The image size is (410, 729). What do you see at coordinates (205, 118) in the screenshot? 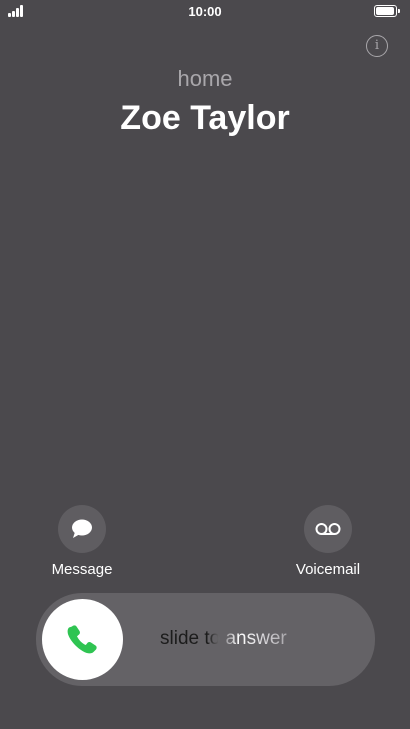
I see `caller-name: Zoe Taylor` at bounding box center [205, 118].